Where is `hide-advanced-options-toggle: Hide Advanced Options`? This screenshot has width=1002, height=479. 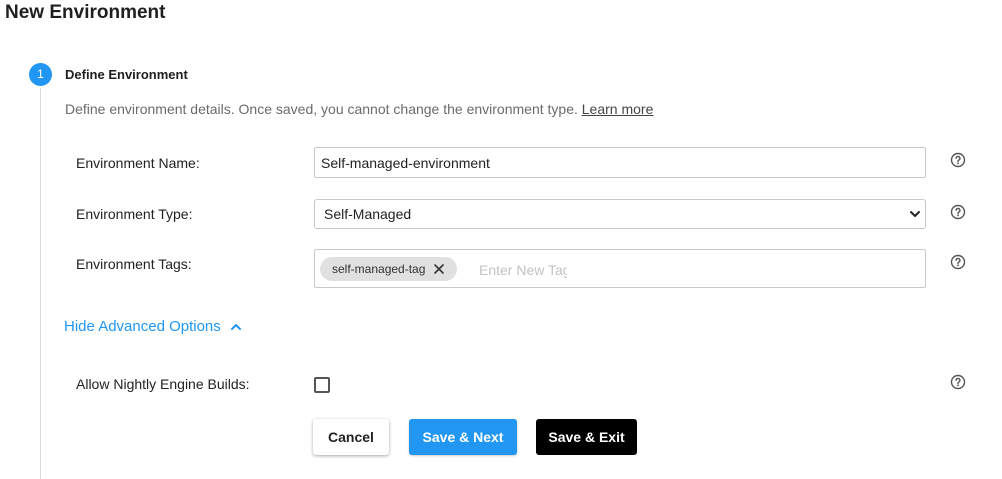
hide-advanced-options-toggle: Hide Advanced Options is located at coordinates (152, 326).